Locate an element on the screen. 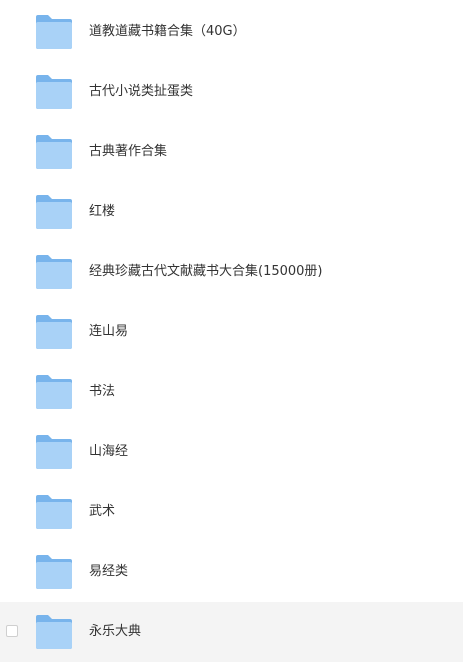 This screenshot has width=463, height=665. file-name: 连山易 is located at coordinates (108, 332).